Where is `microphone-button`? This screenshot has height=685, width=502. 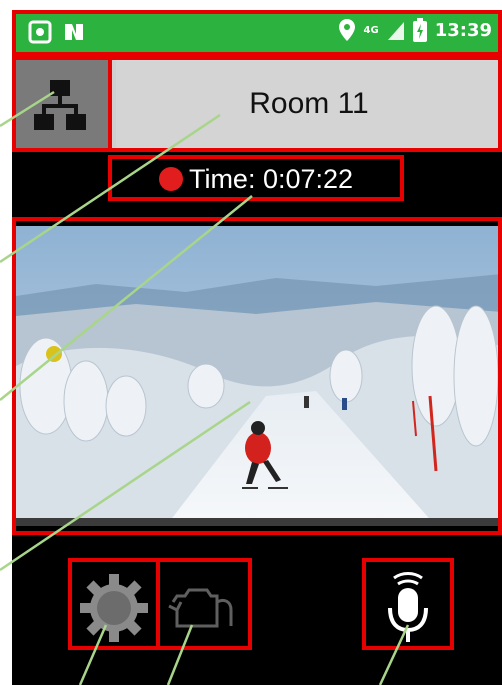 microphone-button is located at coordinates (408, 608).